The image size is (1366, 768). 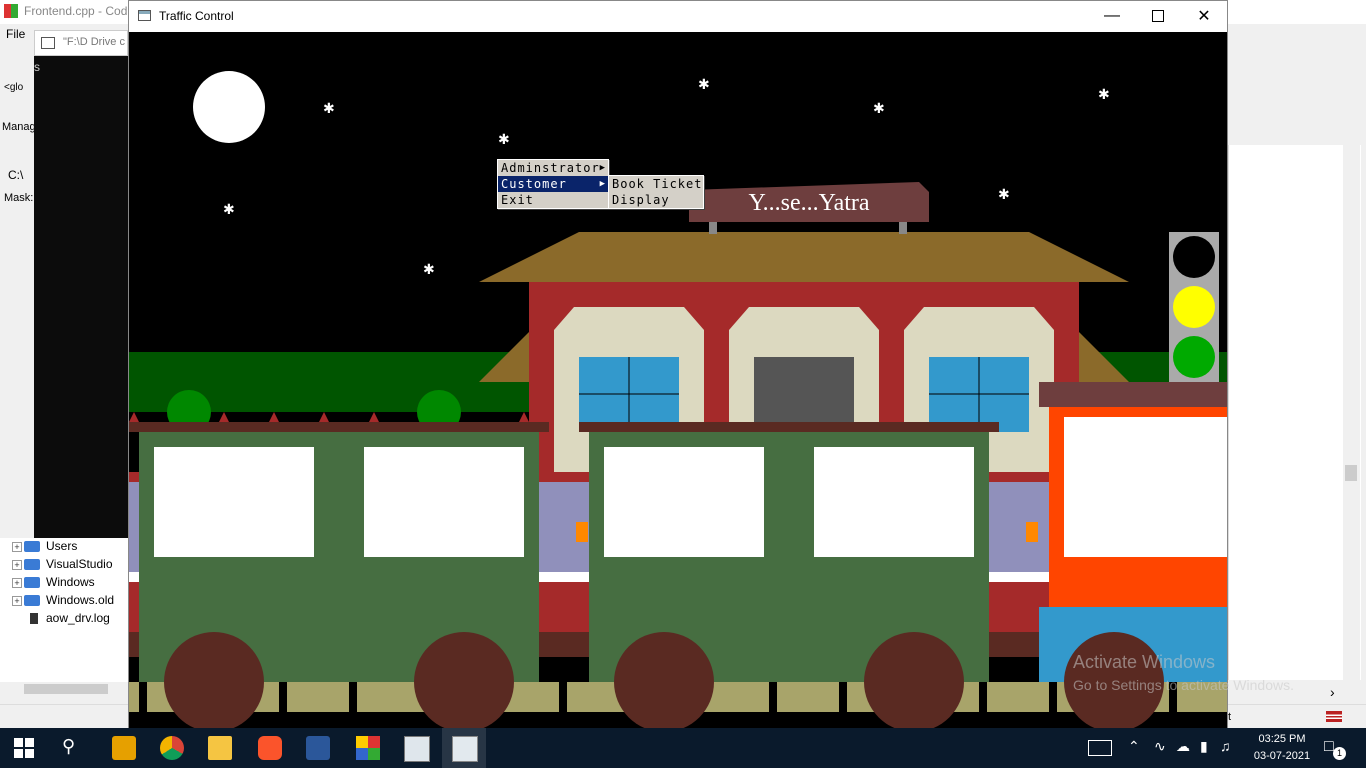 What do you see at coordinates (1282, 756) in the screenshot?
I see `clock-date: 03-07-2021` at bounding box center [1282, 756].